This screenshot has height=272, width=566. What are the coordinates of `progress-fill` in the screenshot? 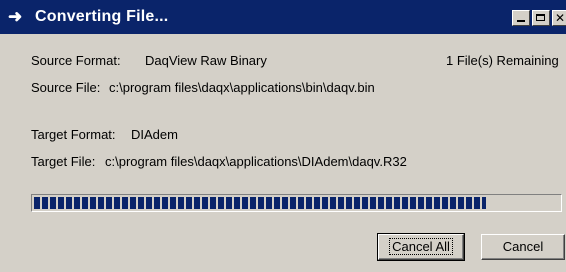 It's located at (260, 203).